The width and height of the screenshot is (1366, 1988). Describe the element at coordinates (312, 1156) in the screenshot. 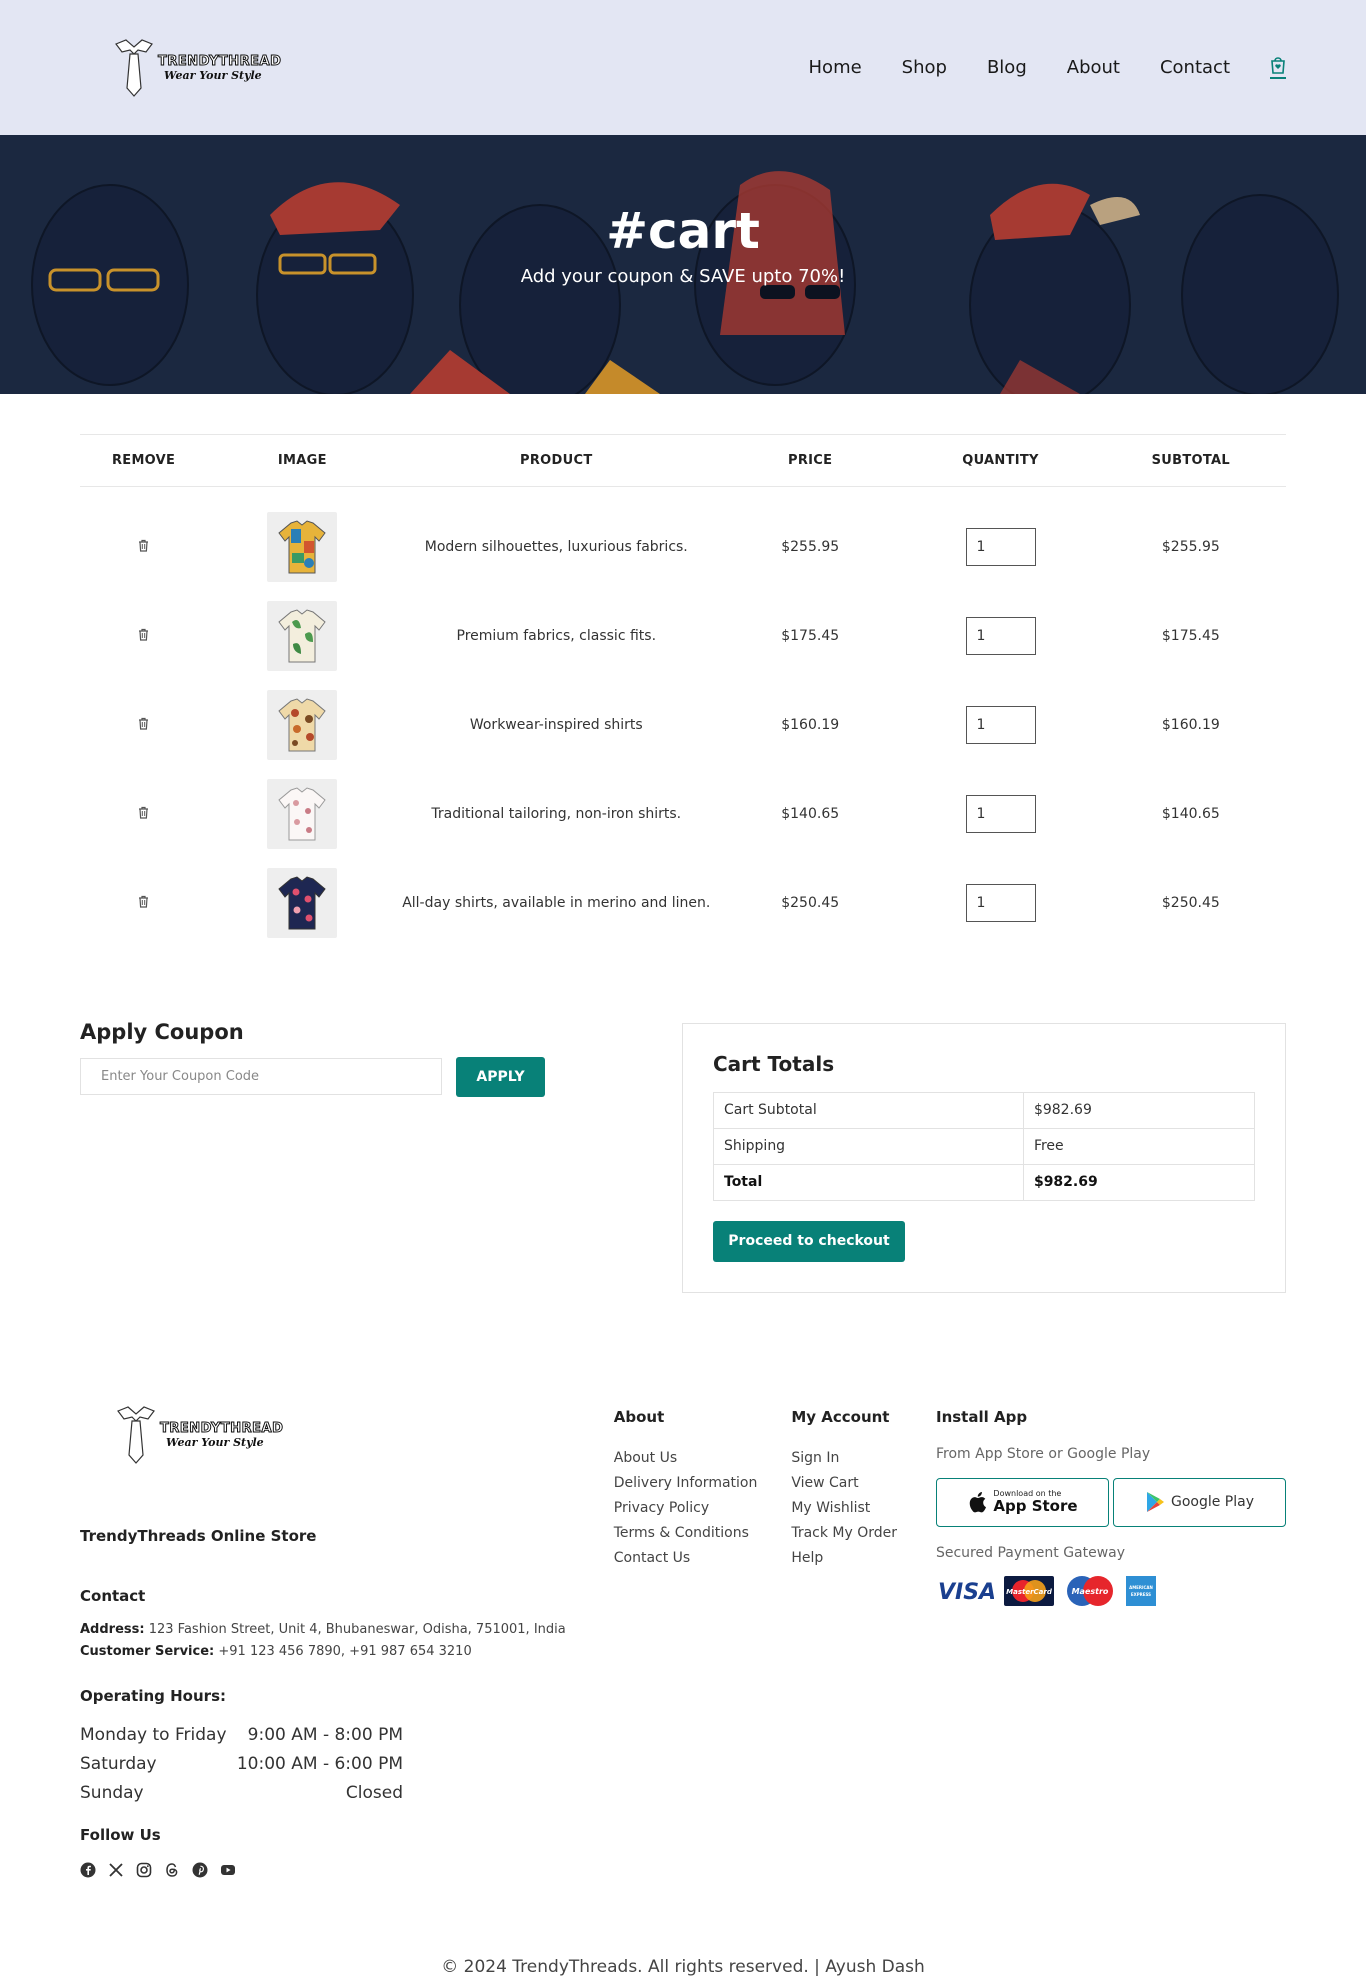

I see `coupon-panel: Apply Coupon APPLY` at that location.